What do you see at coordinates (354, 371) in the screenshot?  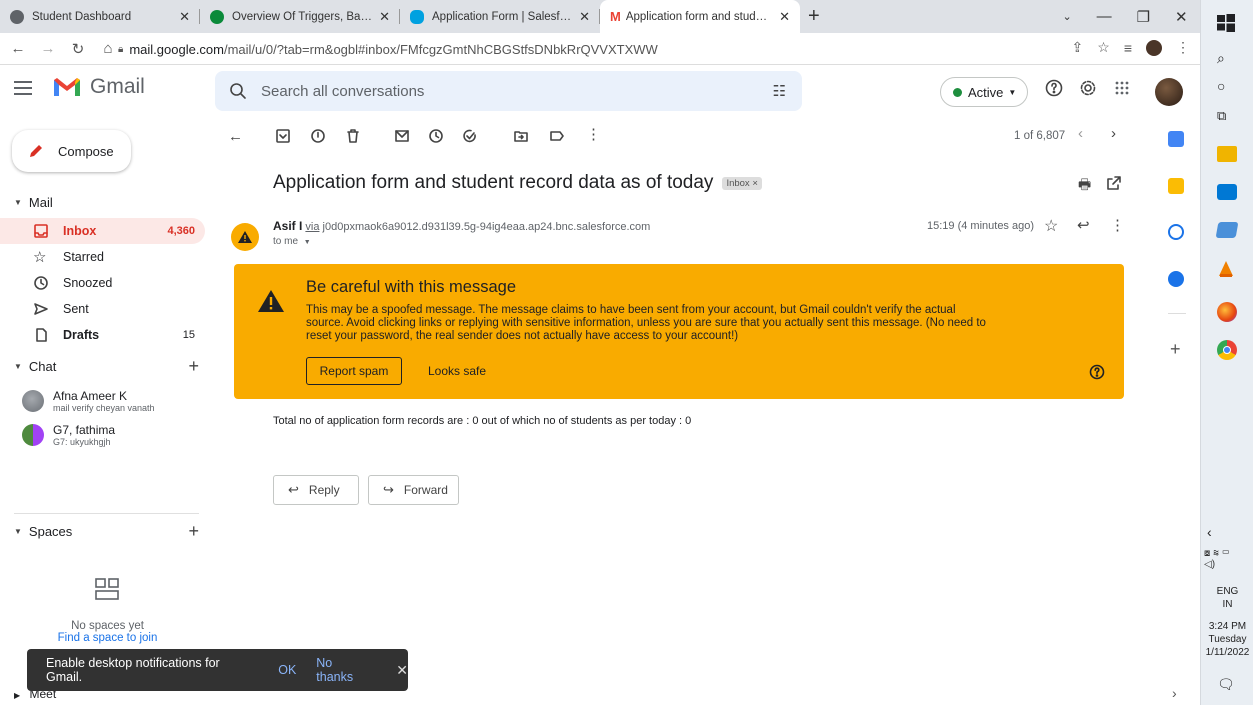 I see `report-spam-button: Report spam` at bounding box center [354, 371].